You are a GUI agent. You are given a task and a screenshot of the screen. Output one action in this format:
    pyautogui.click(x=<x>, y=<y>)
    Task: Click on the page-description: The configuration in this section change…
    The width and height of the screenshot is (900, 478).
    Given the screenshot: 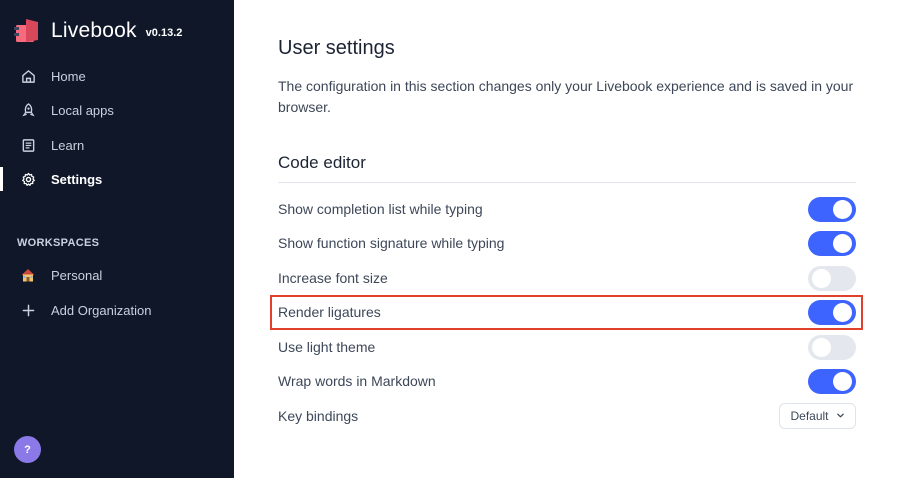 What is the action you would take?
    pyautogui.click(x=566, y=96)
    